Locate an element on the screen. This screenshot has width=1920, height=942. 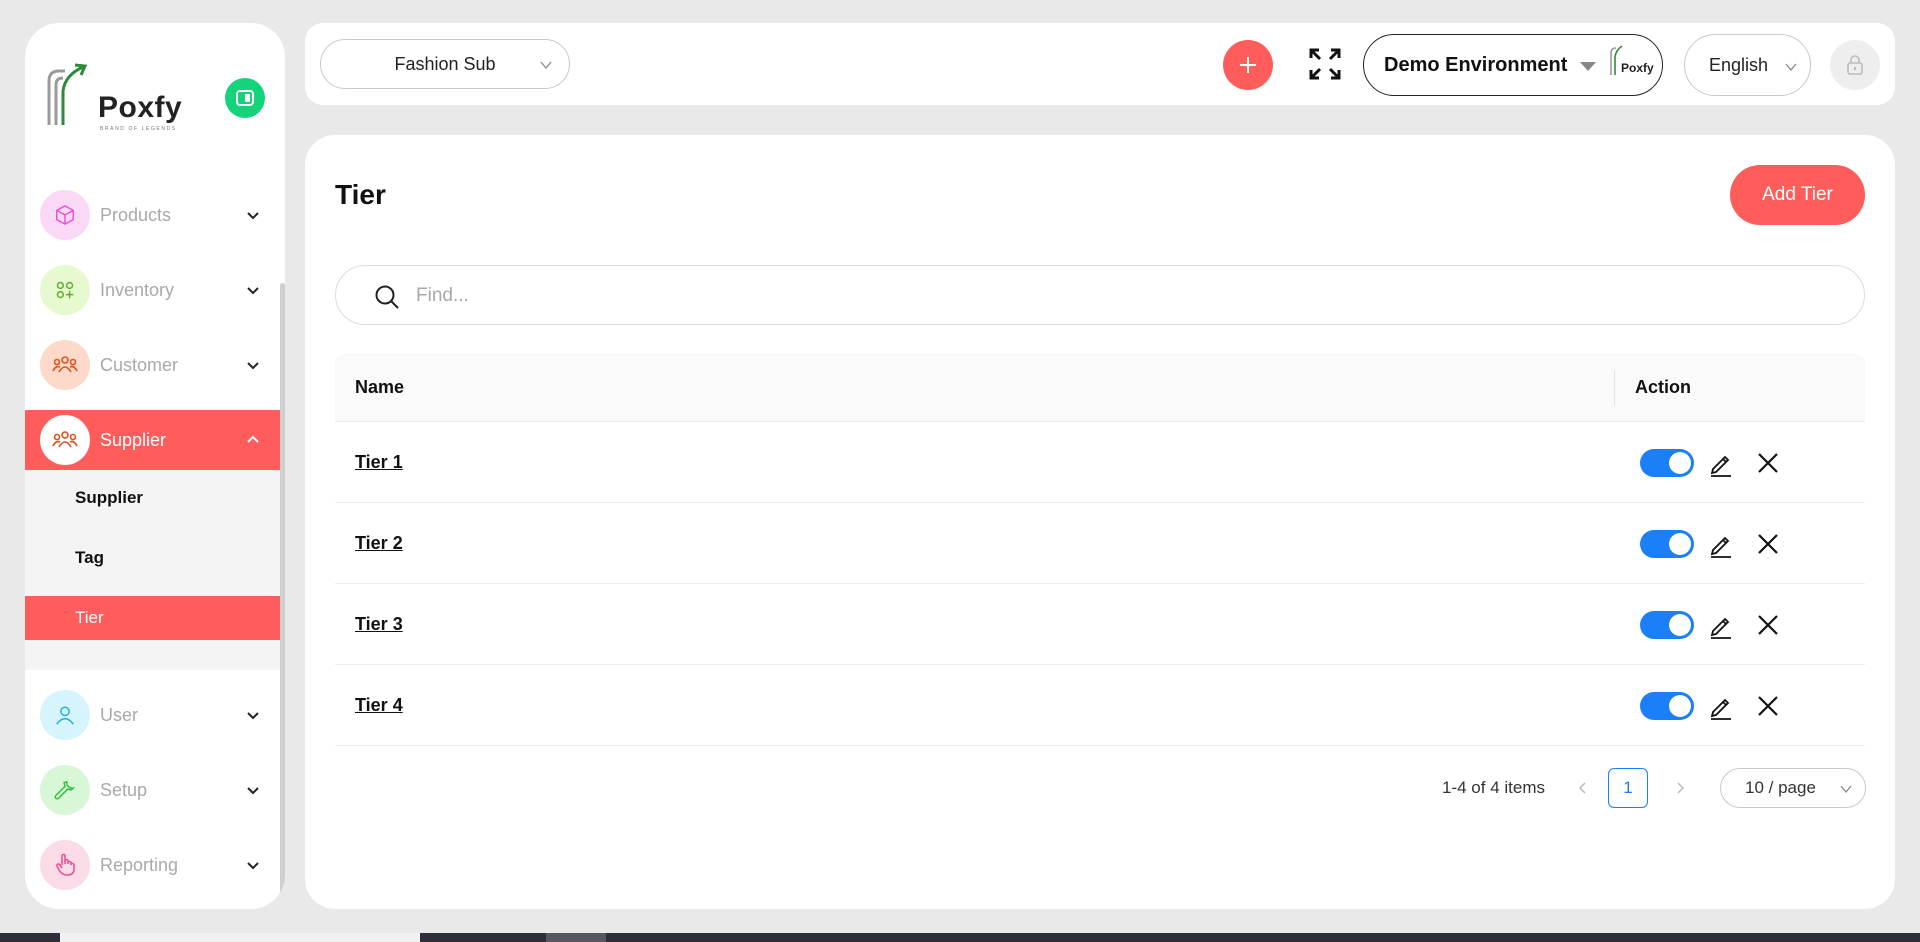
tier-name-link: Tier 1 is located at coordinates (379, 462).